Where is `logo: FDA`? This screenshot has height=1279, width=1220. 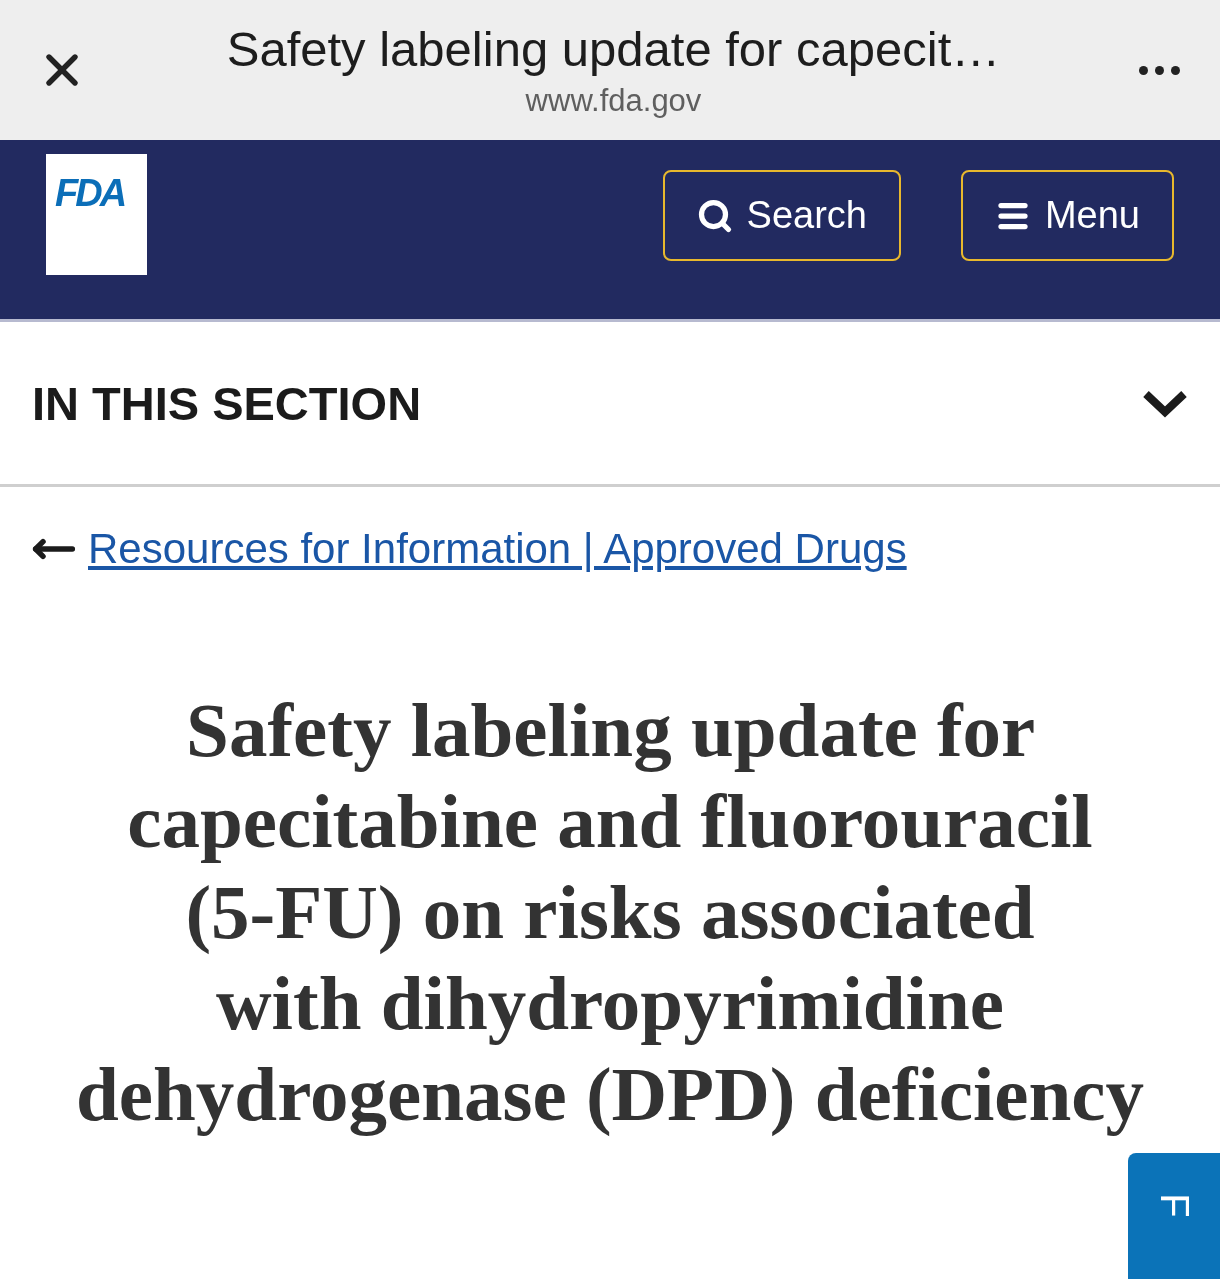 logo: FDA is located at coordinates (96, 214).